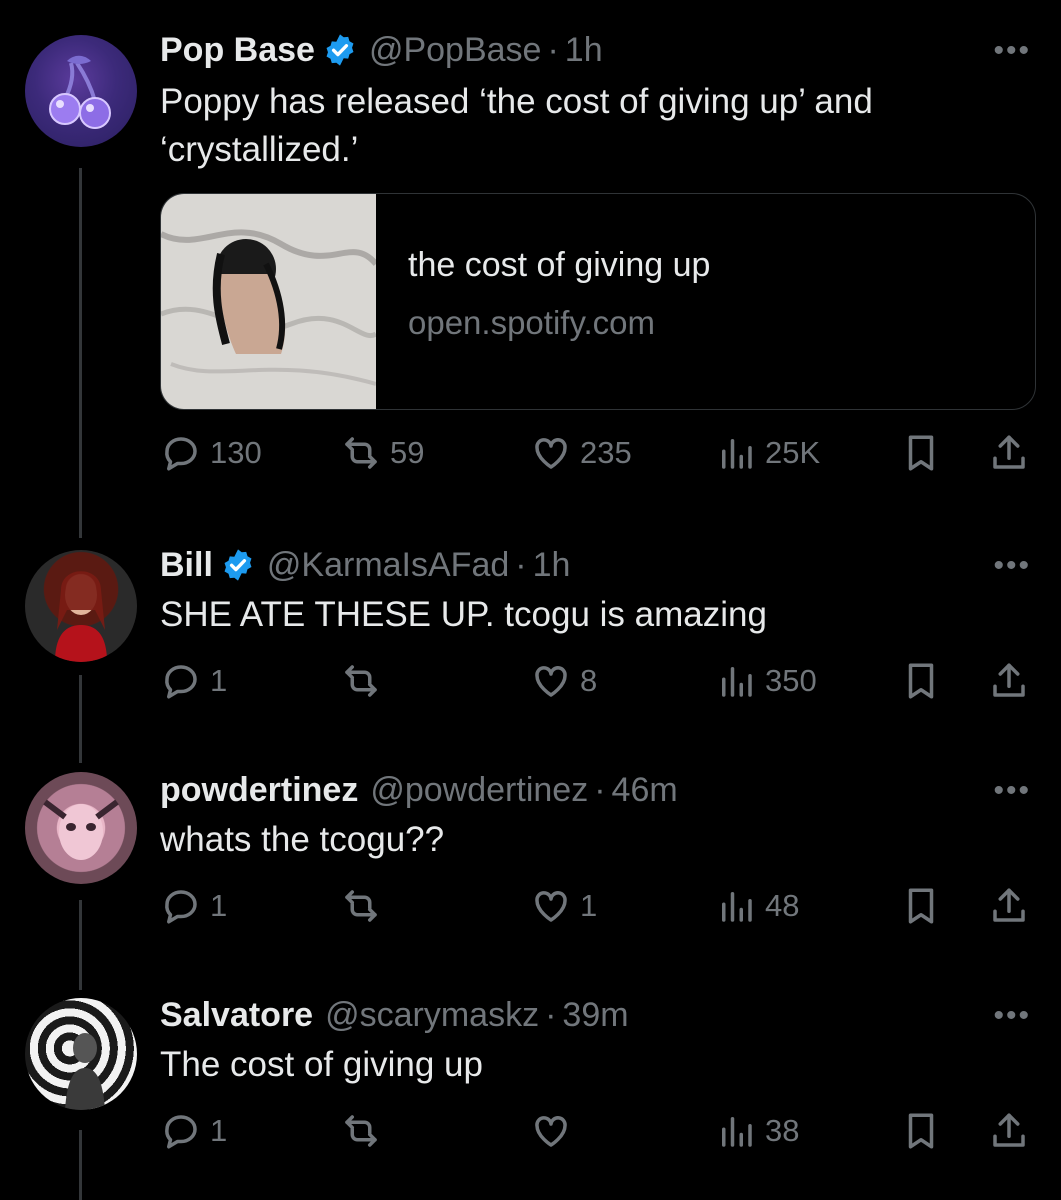 The height and width of the screenshot is (1200, 1061). What do you see at coordinates (388, 565) in the screenshot?
I see `handle: @KarmaIsAFad` at bounding box center [388, 565].